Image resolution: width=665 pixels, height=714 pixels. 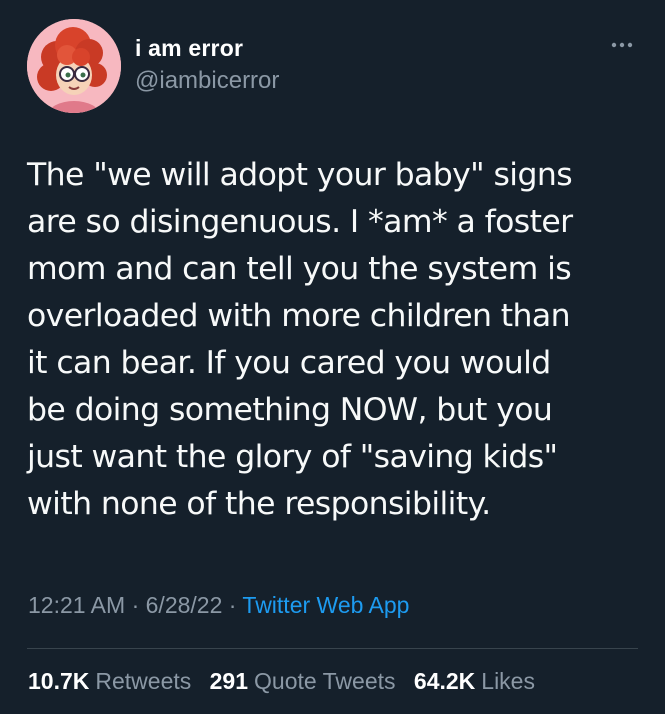 What do you see at coordinates (143, 681) in the screenshot?
I see `retweets-label: Retweets` at bounding box center [143, 681].